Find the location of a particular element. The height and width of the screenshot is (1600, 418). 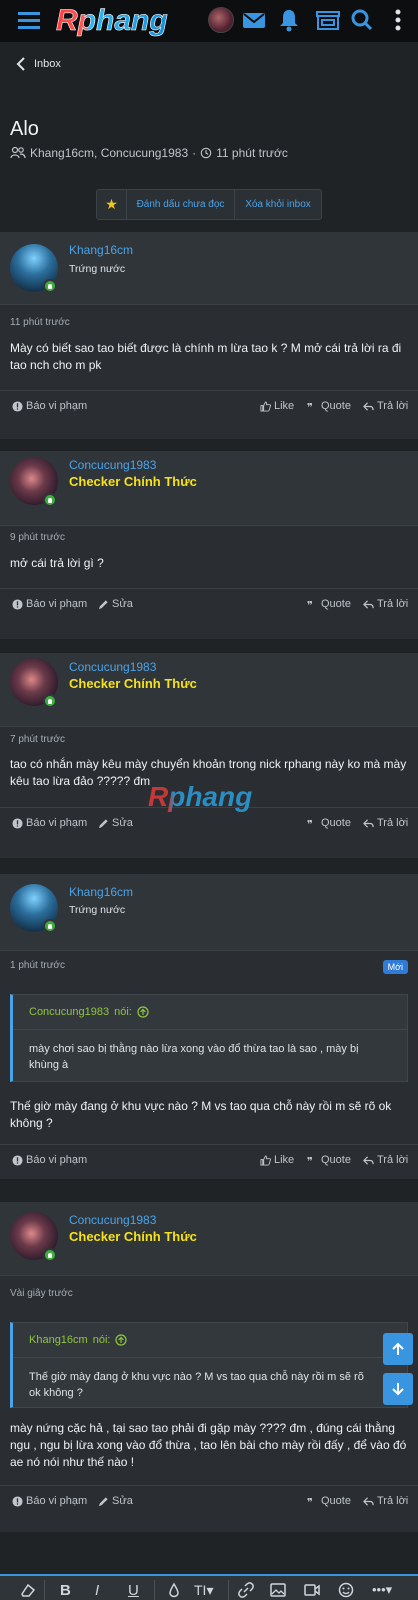

user-avatar is located at coordinates (221, 20).